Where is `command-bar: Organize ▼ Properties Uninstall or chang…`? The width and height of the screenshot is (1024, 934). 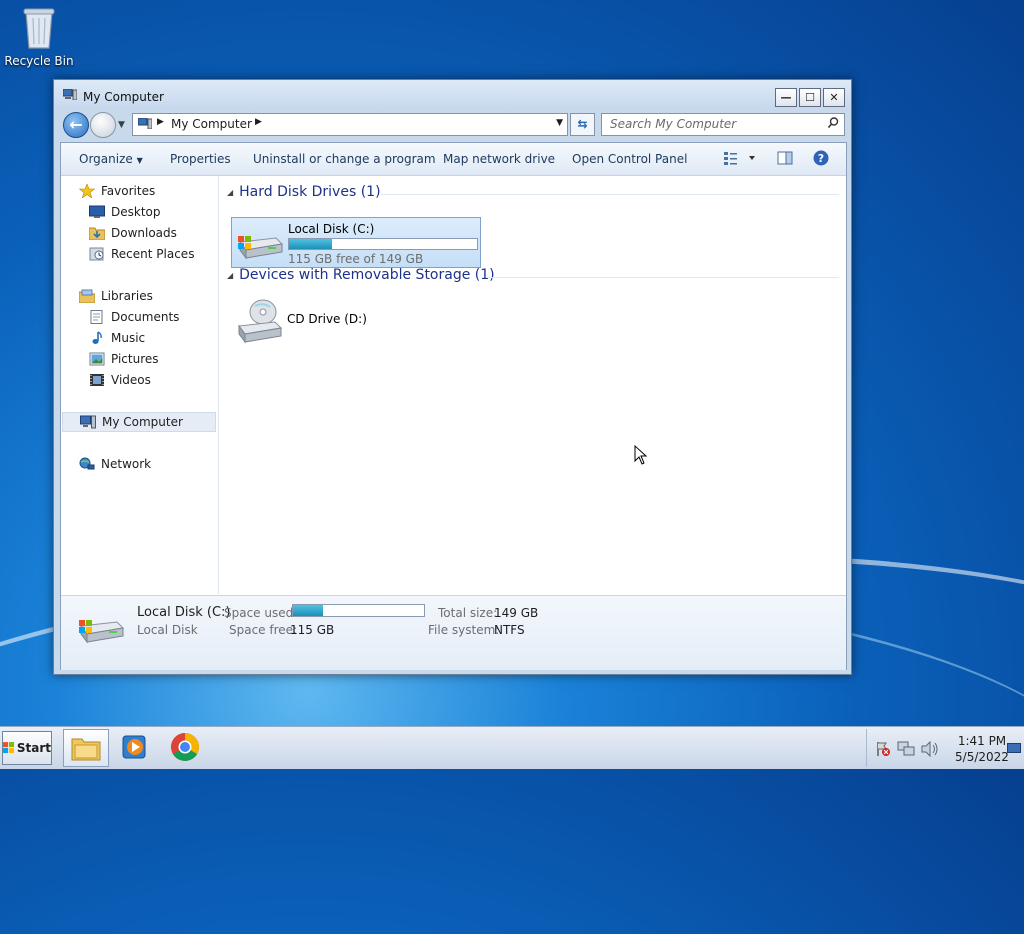 command-bar: Organize ▼ Properties Uninstall or chang… is located at coordinates (453, 159).